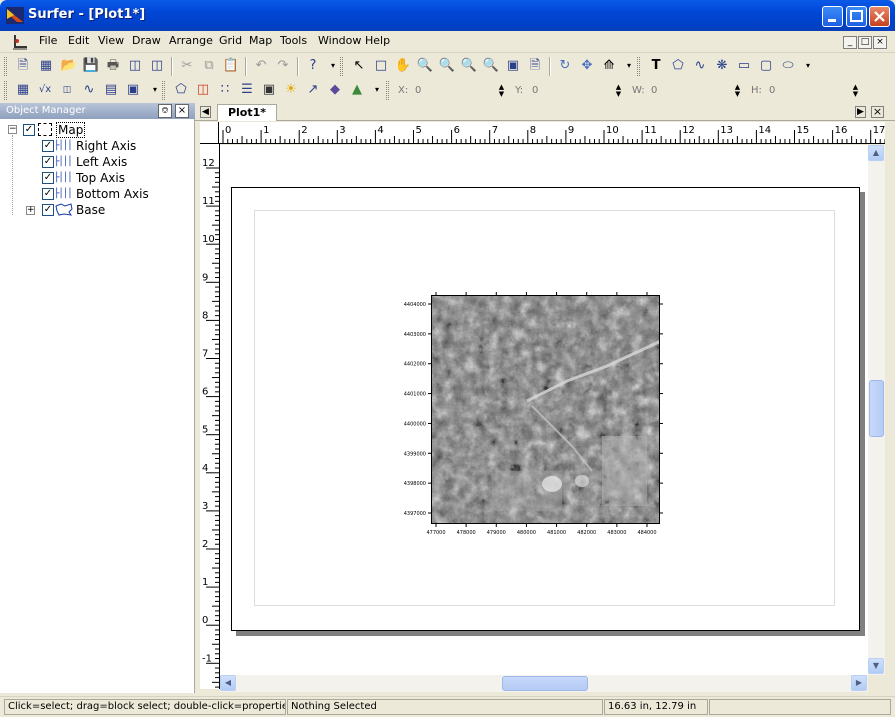 The height and width of the screenshot is (717, 895). What do you see at coordinates (111, 90) in the screenshot?
I see `post-map-icon: ▤` at bounding box center [111, 90].